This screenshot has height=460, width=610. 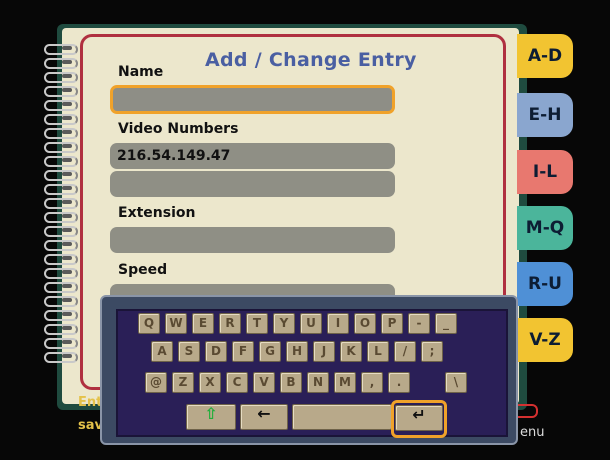 I want to click on key-j: J, so click(x=324, y=351).